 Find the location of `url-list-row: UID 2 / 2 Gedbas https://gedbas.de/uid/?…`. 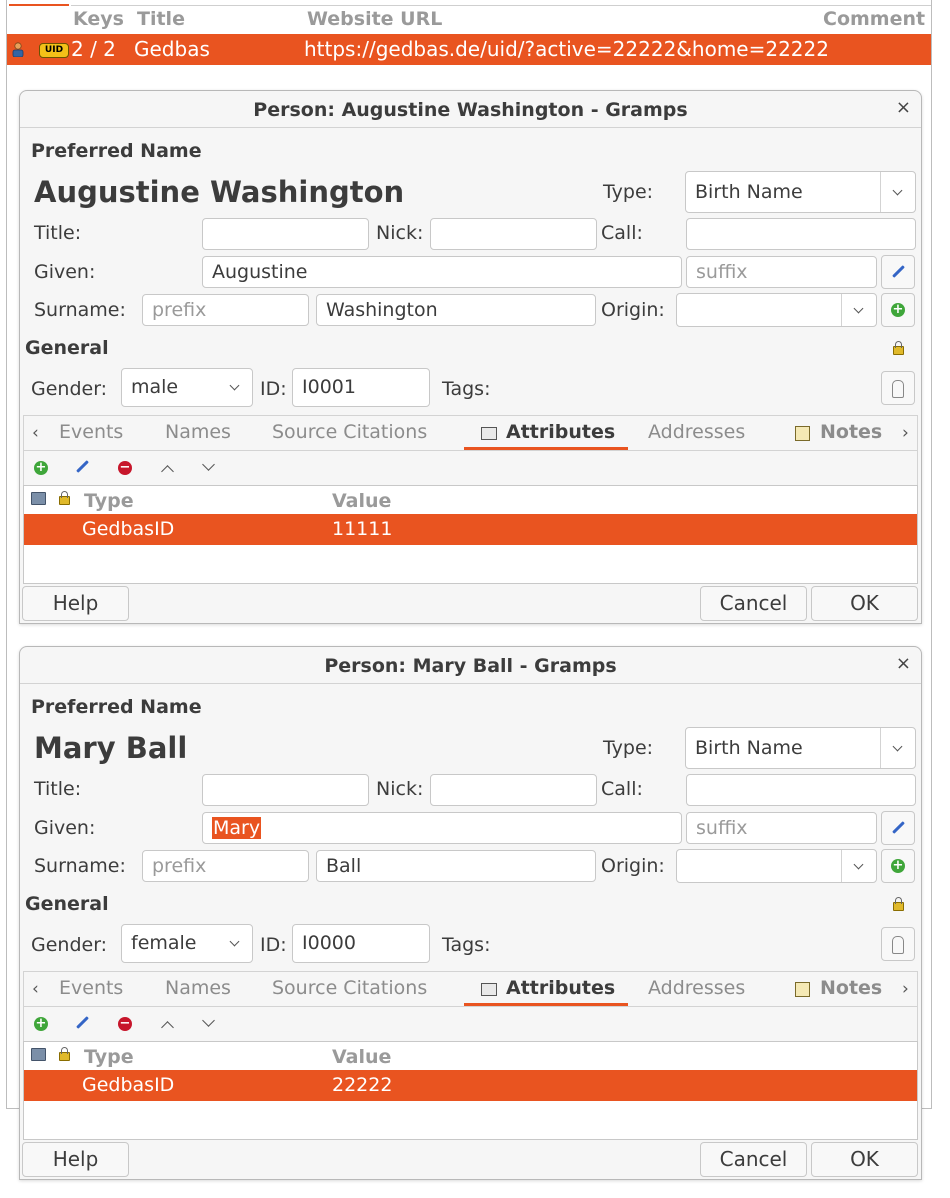

url-list-row: UID 2 / 2 Gedbas https://gedbas.de/uid/?… is located at coordinates (469, 49).